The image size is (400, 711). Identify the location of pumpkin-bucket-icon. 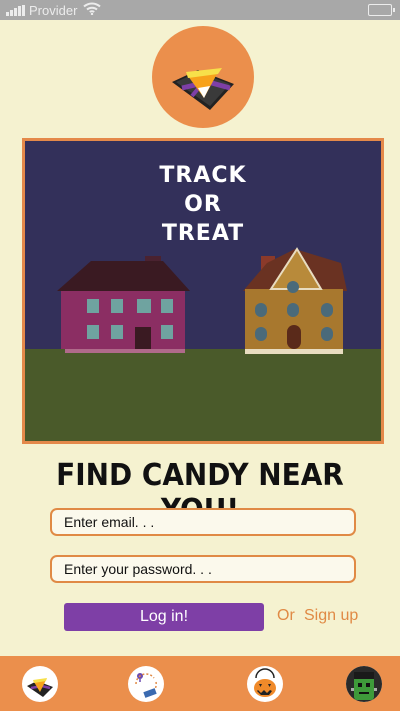
(265, 682).